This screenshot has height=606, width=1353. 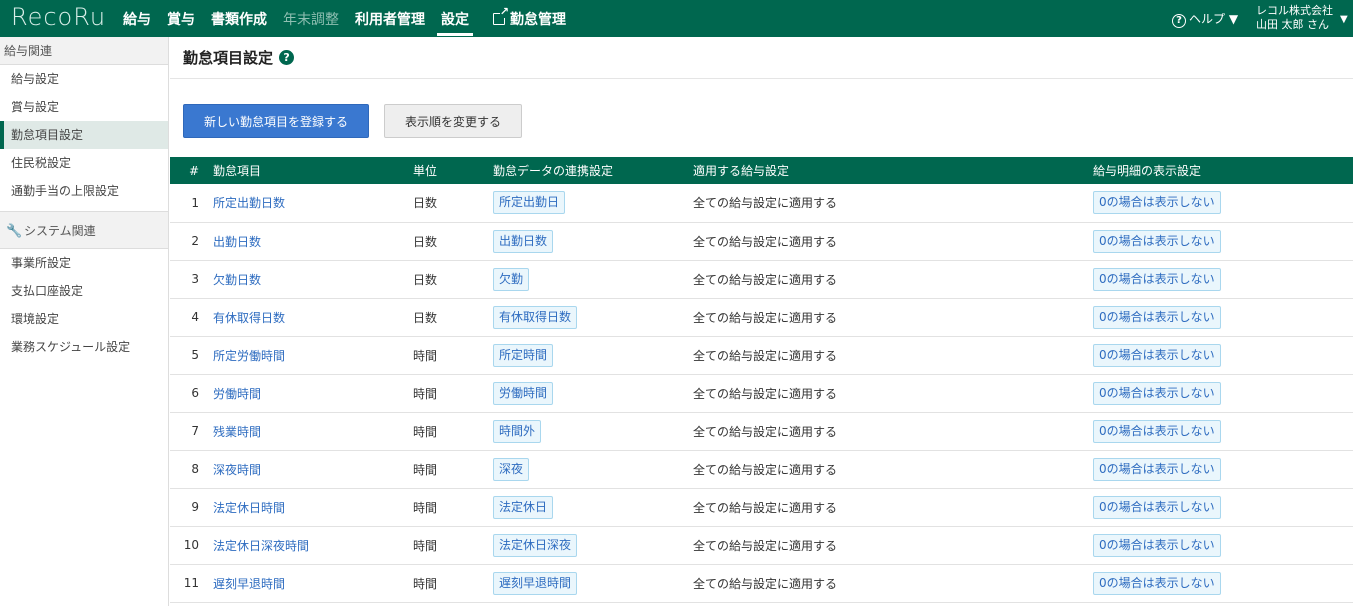 What do you see at coordinates (84, 347) in the screenshot?
I see `sidebar-item-schedule: 業務スケジュール設定` at bounding box center [84, 347].